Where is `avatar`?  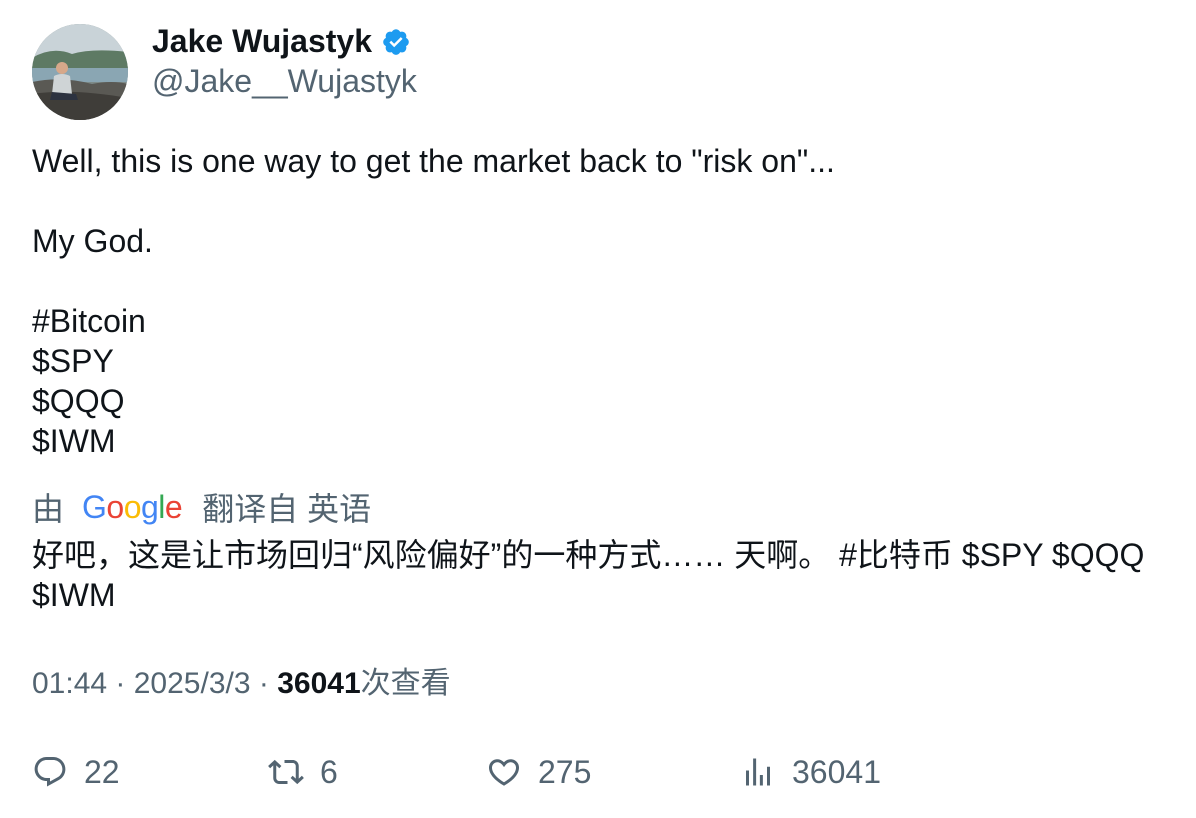
avatar is located at coordinates (80, 72).